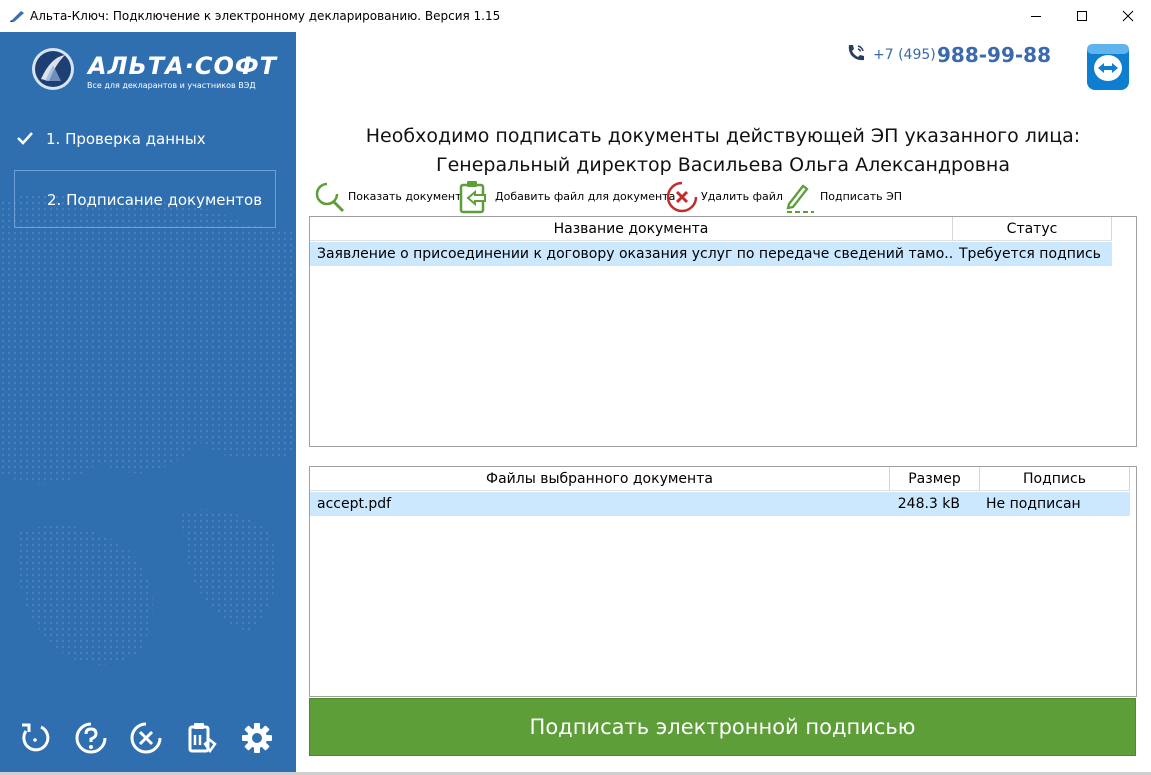  I want to click on logo-text: АЛЬТА·СОФТ, so click(183, 66).